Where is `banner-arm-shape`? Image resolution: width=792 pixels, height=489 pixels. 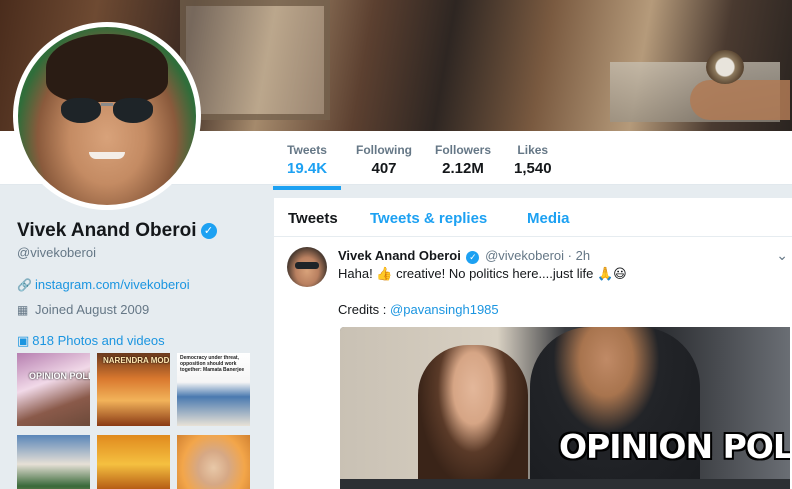 banner-arm-shape is located at coordinates (740, 100).